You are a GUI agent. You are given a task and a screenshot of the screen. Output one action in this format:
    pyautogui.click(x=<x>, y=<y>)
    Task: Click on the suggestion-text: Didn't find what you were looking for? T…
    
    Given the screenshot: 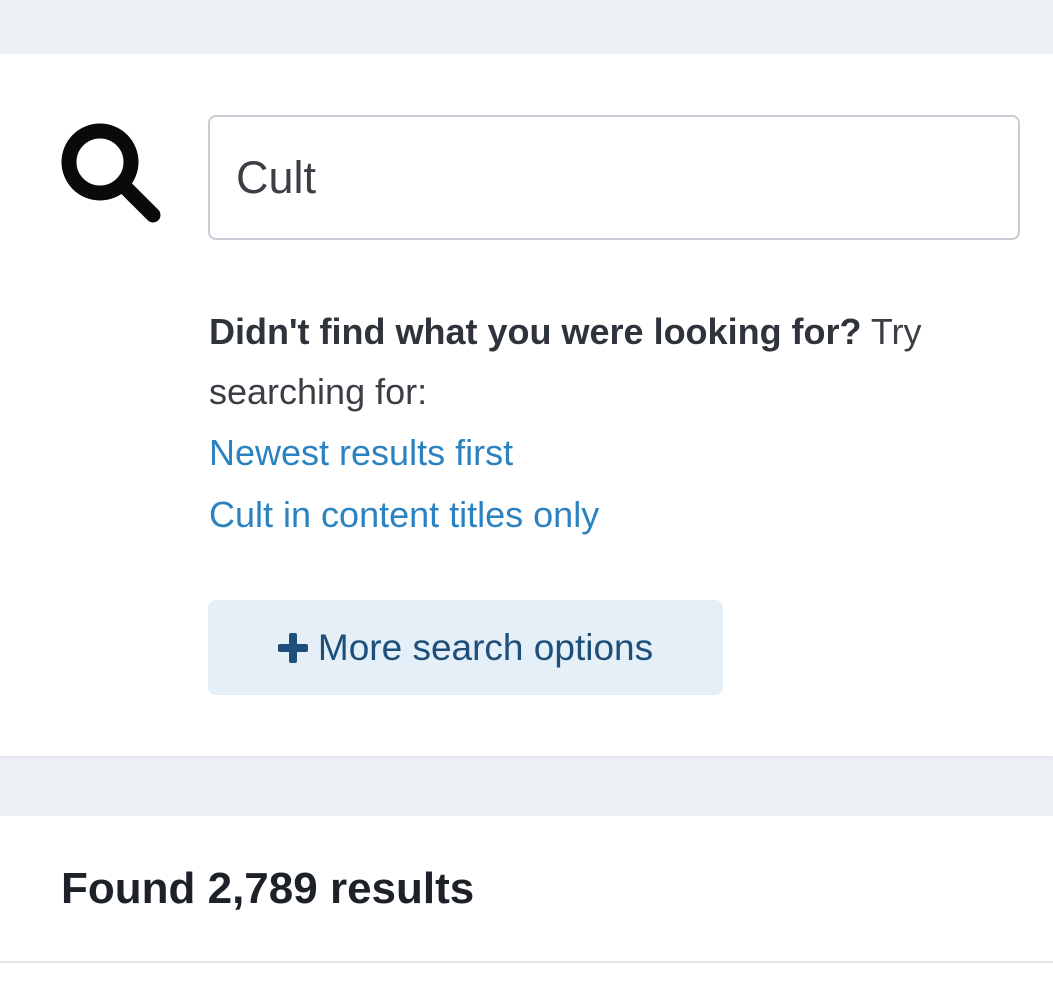 What is the action you would take?
    pyautogui.click(x=614, y=362)
    